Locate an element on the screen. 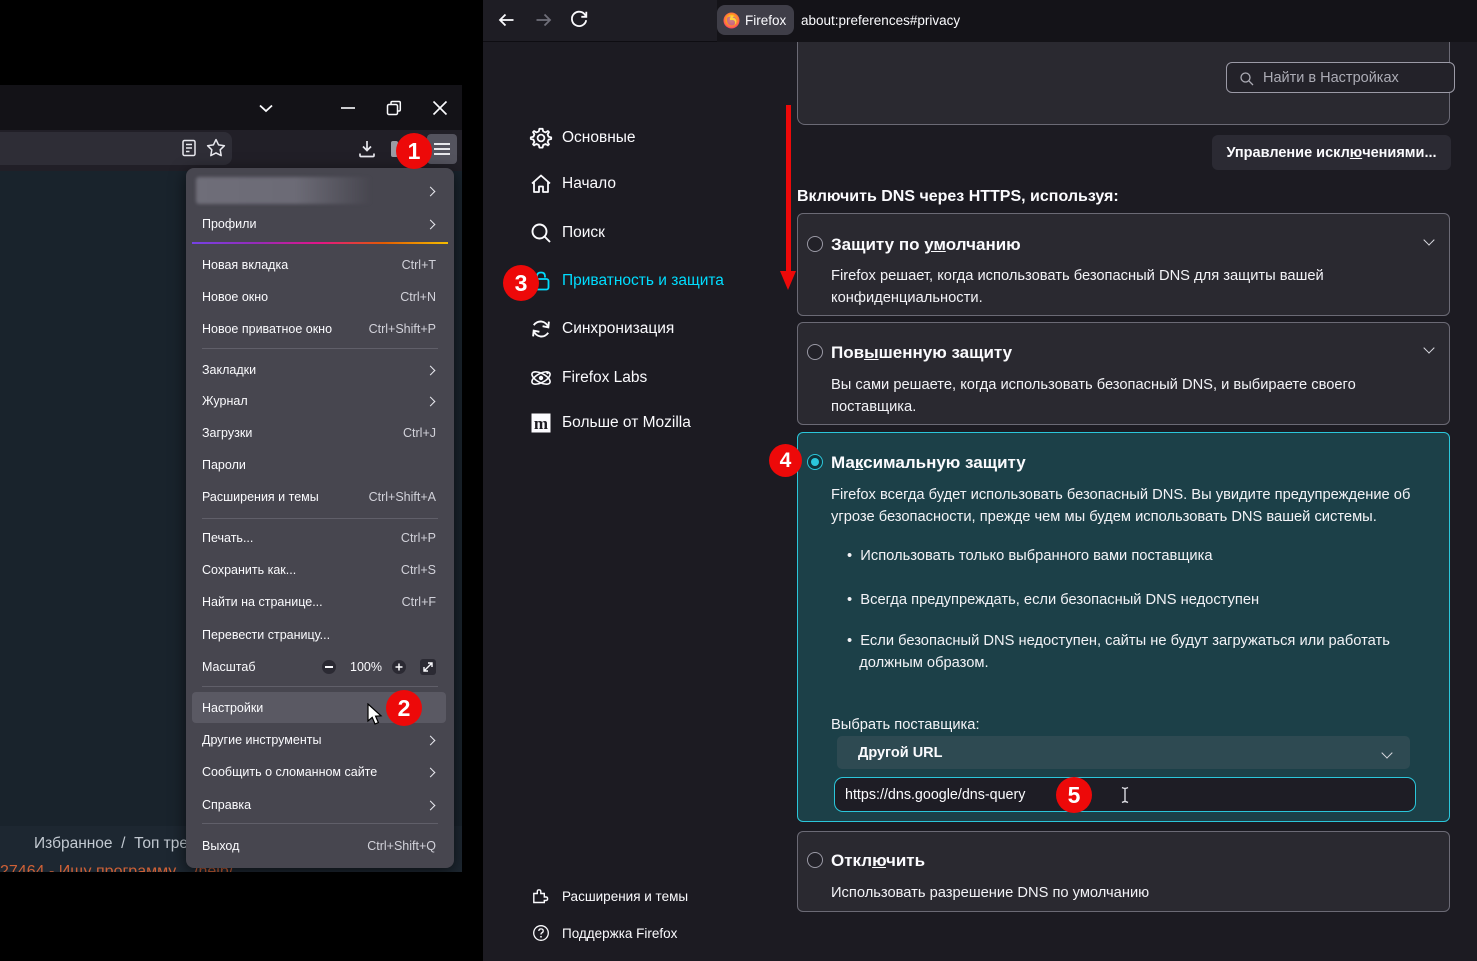  svg-text: m is located at coordinates (541, 423).